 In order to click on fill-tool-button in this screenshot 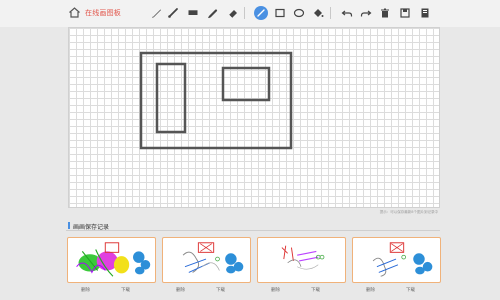, I will do `click(318, 13)`.